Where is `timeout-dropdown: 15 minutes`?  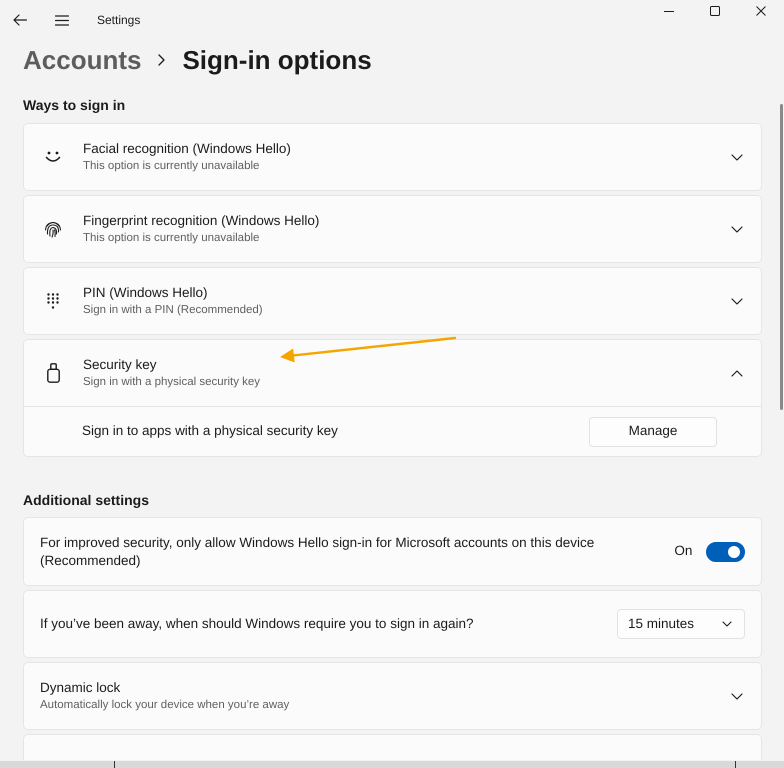 timeout-dropdown: 15 minutes is located at coordinates (681, 624).